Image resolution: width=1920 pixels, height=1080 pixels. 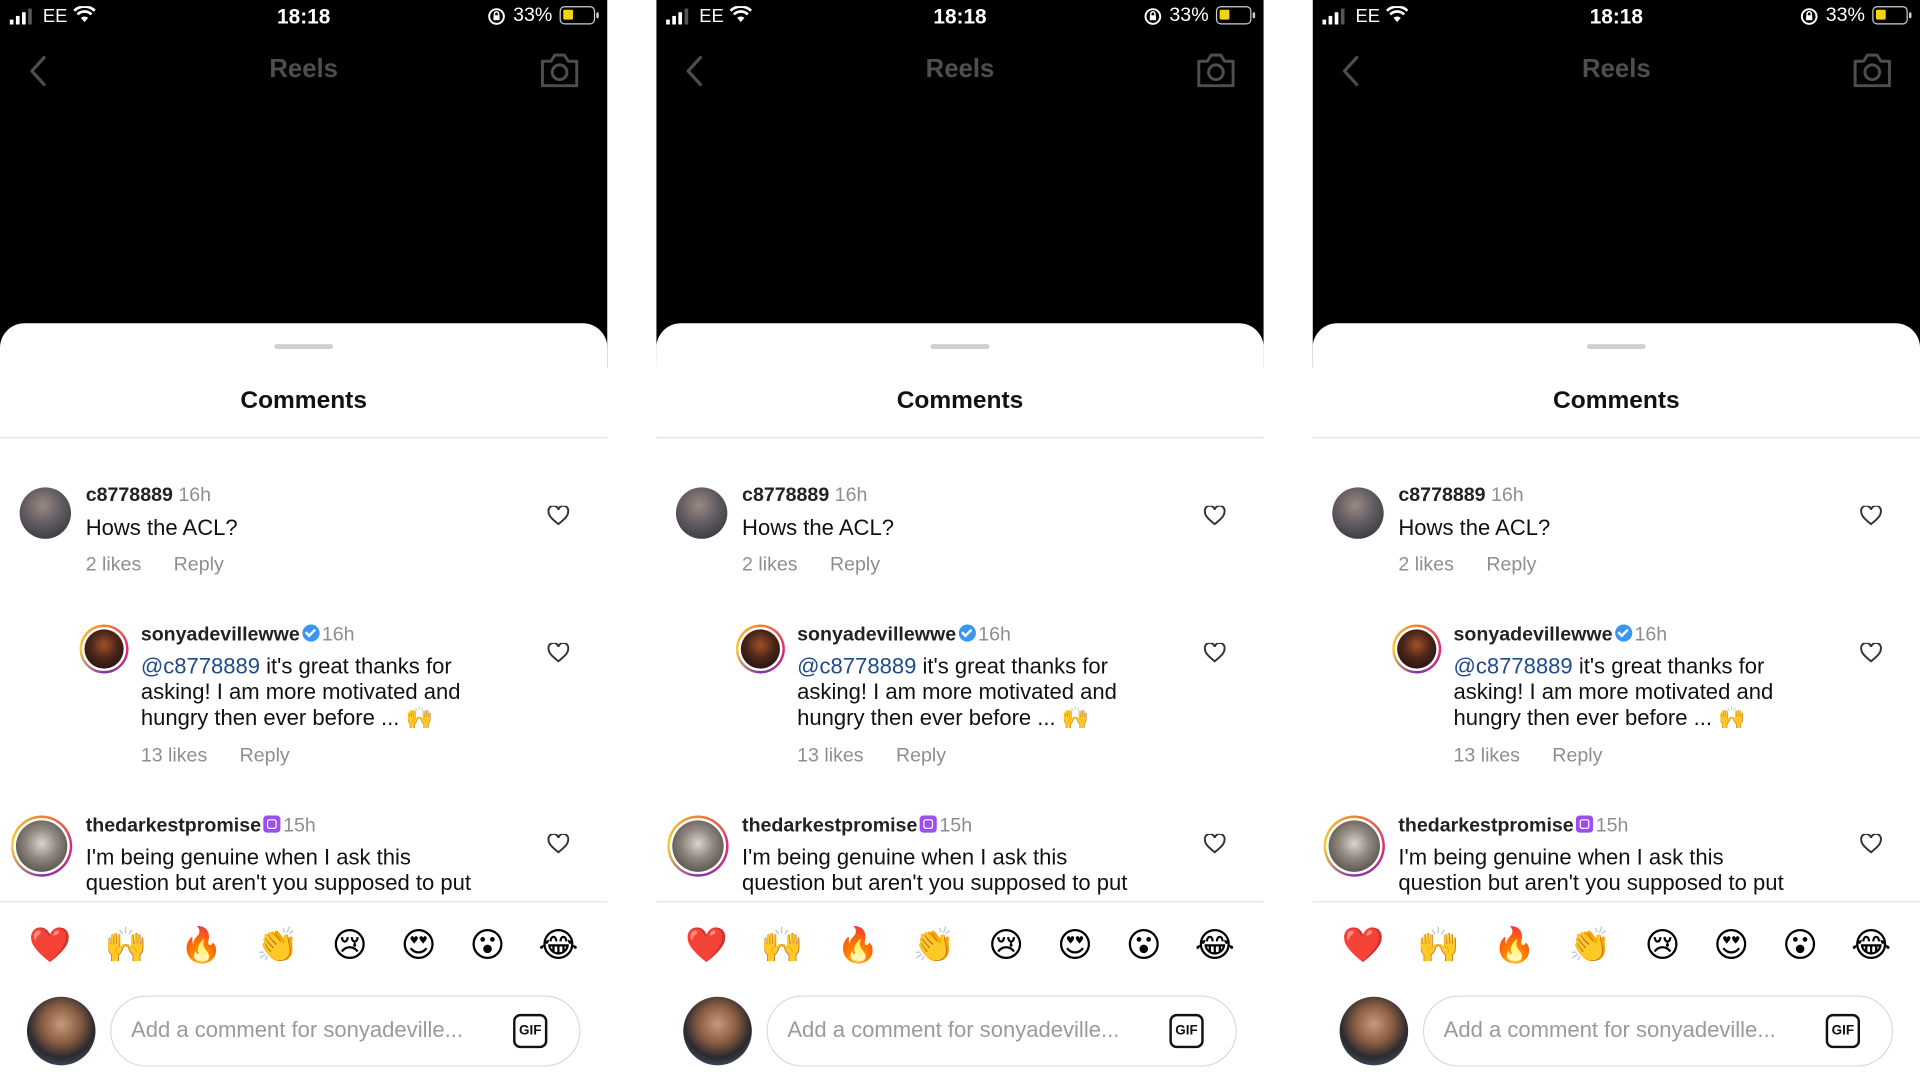 I want to click on comment-text-line: I'm being genuine when I ask this, so click(x=905, y=857).